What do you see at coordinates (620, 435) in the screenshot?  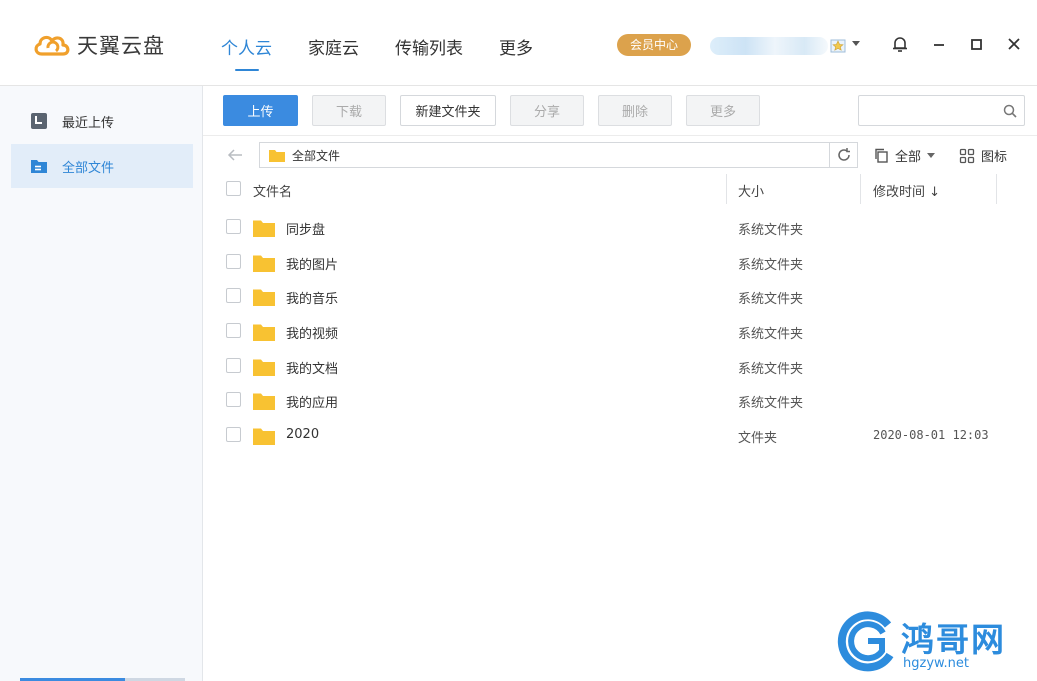 I see `table-row: 2020 文件夹 2020-08-01 12:03` at bounding box center [620, 435].